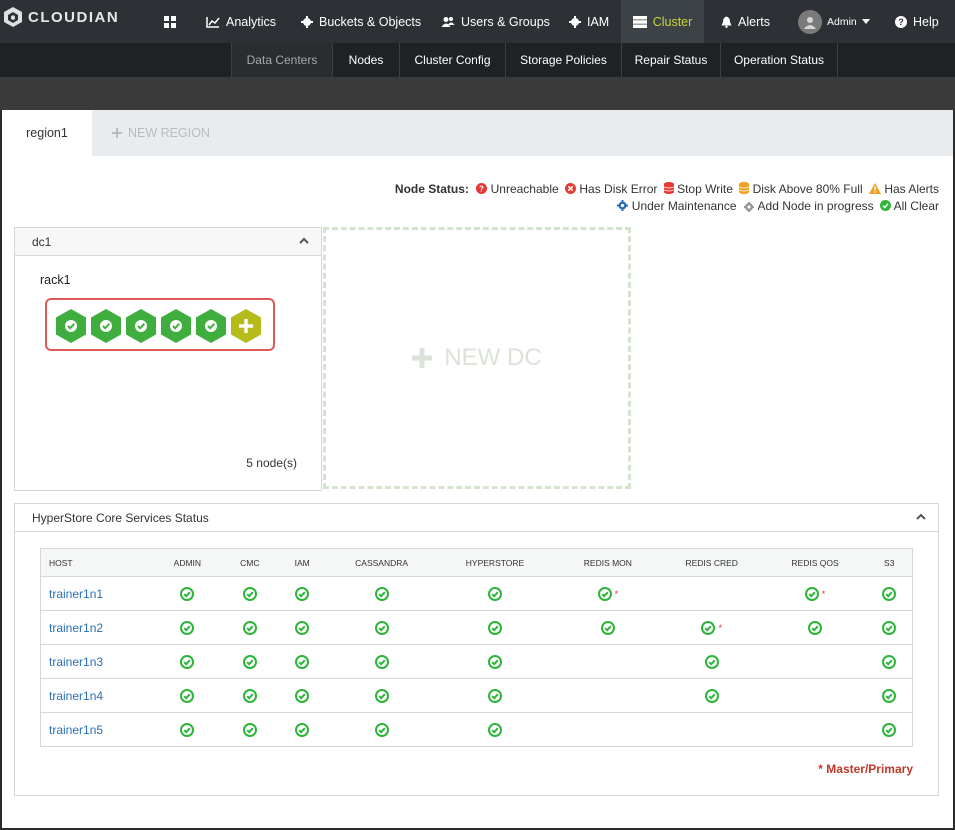 Image resolution: width=955 pixels, height=830 pixels. What do you see at coordinates (246, 326) in the screenshot?
I see `add-node-hex` at bounding box center [246, 326].